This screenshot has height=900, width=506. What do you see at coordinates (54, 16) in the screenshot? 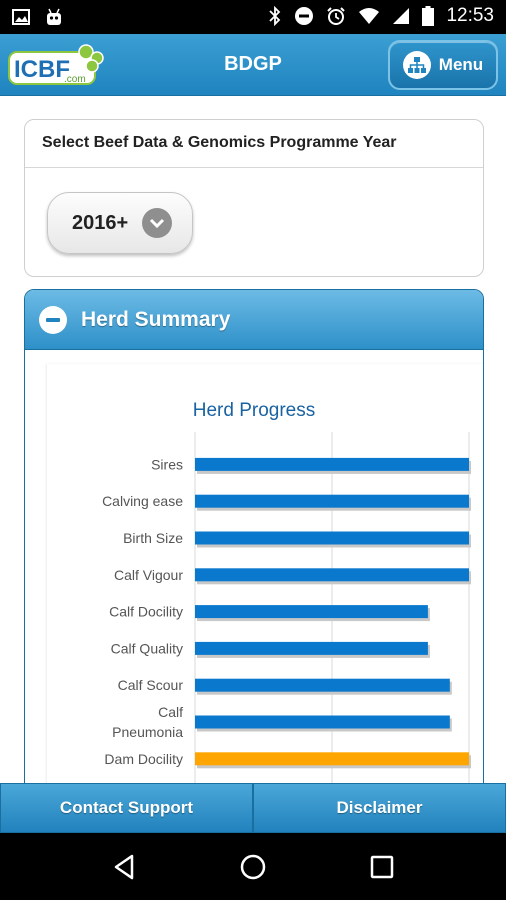
I see `android-icon` at bounding box center [54, 16].